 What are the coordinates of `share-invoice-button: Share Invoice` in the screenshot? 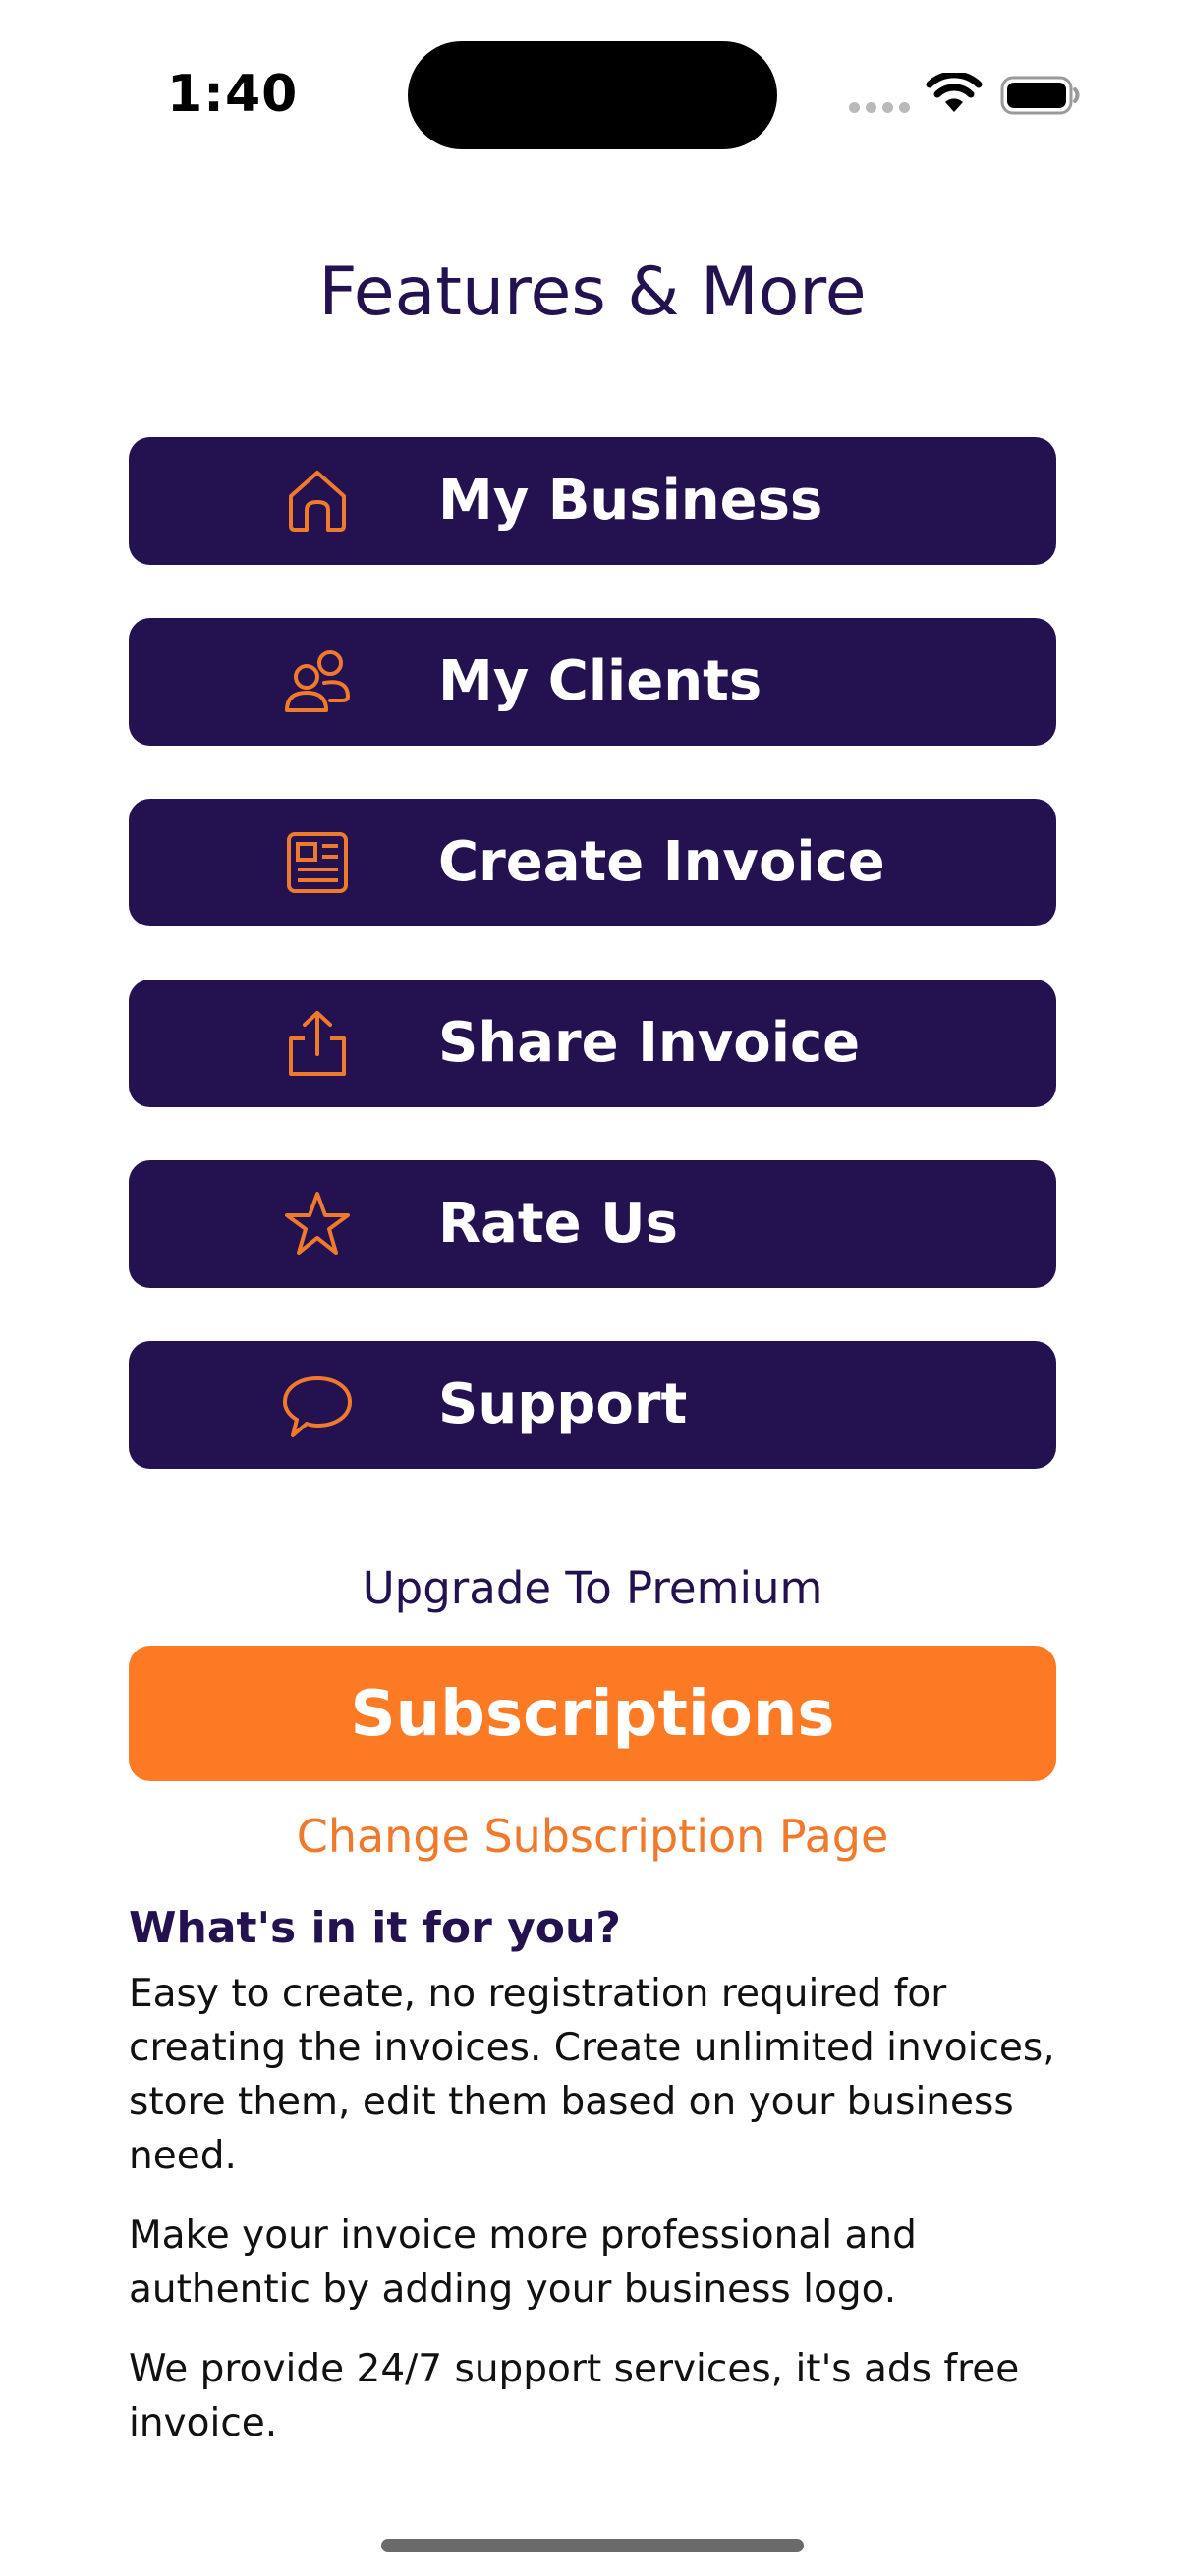 It's located at (592, 1043).